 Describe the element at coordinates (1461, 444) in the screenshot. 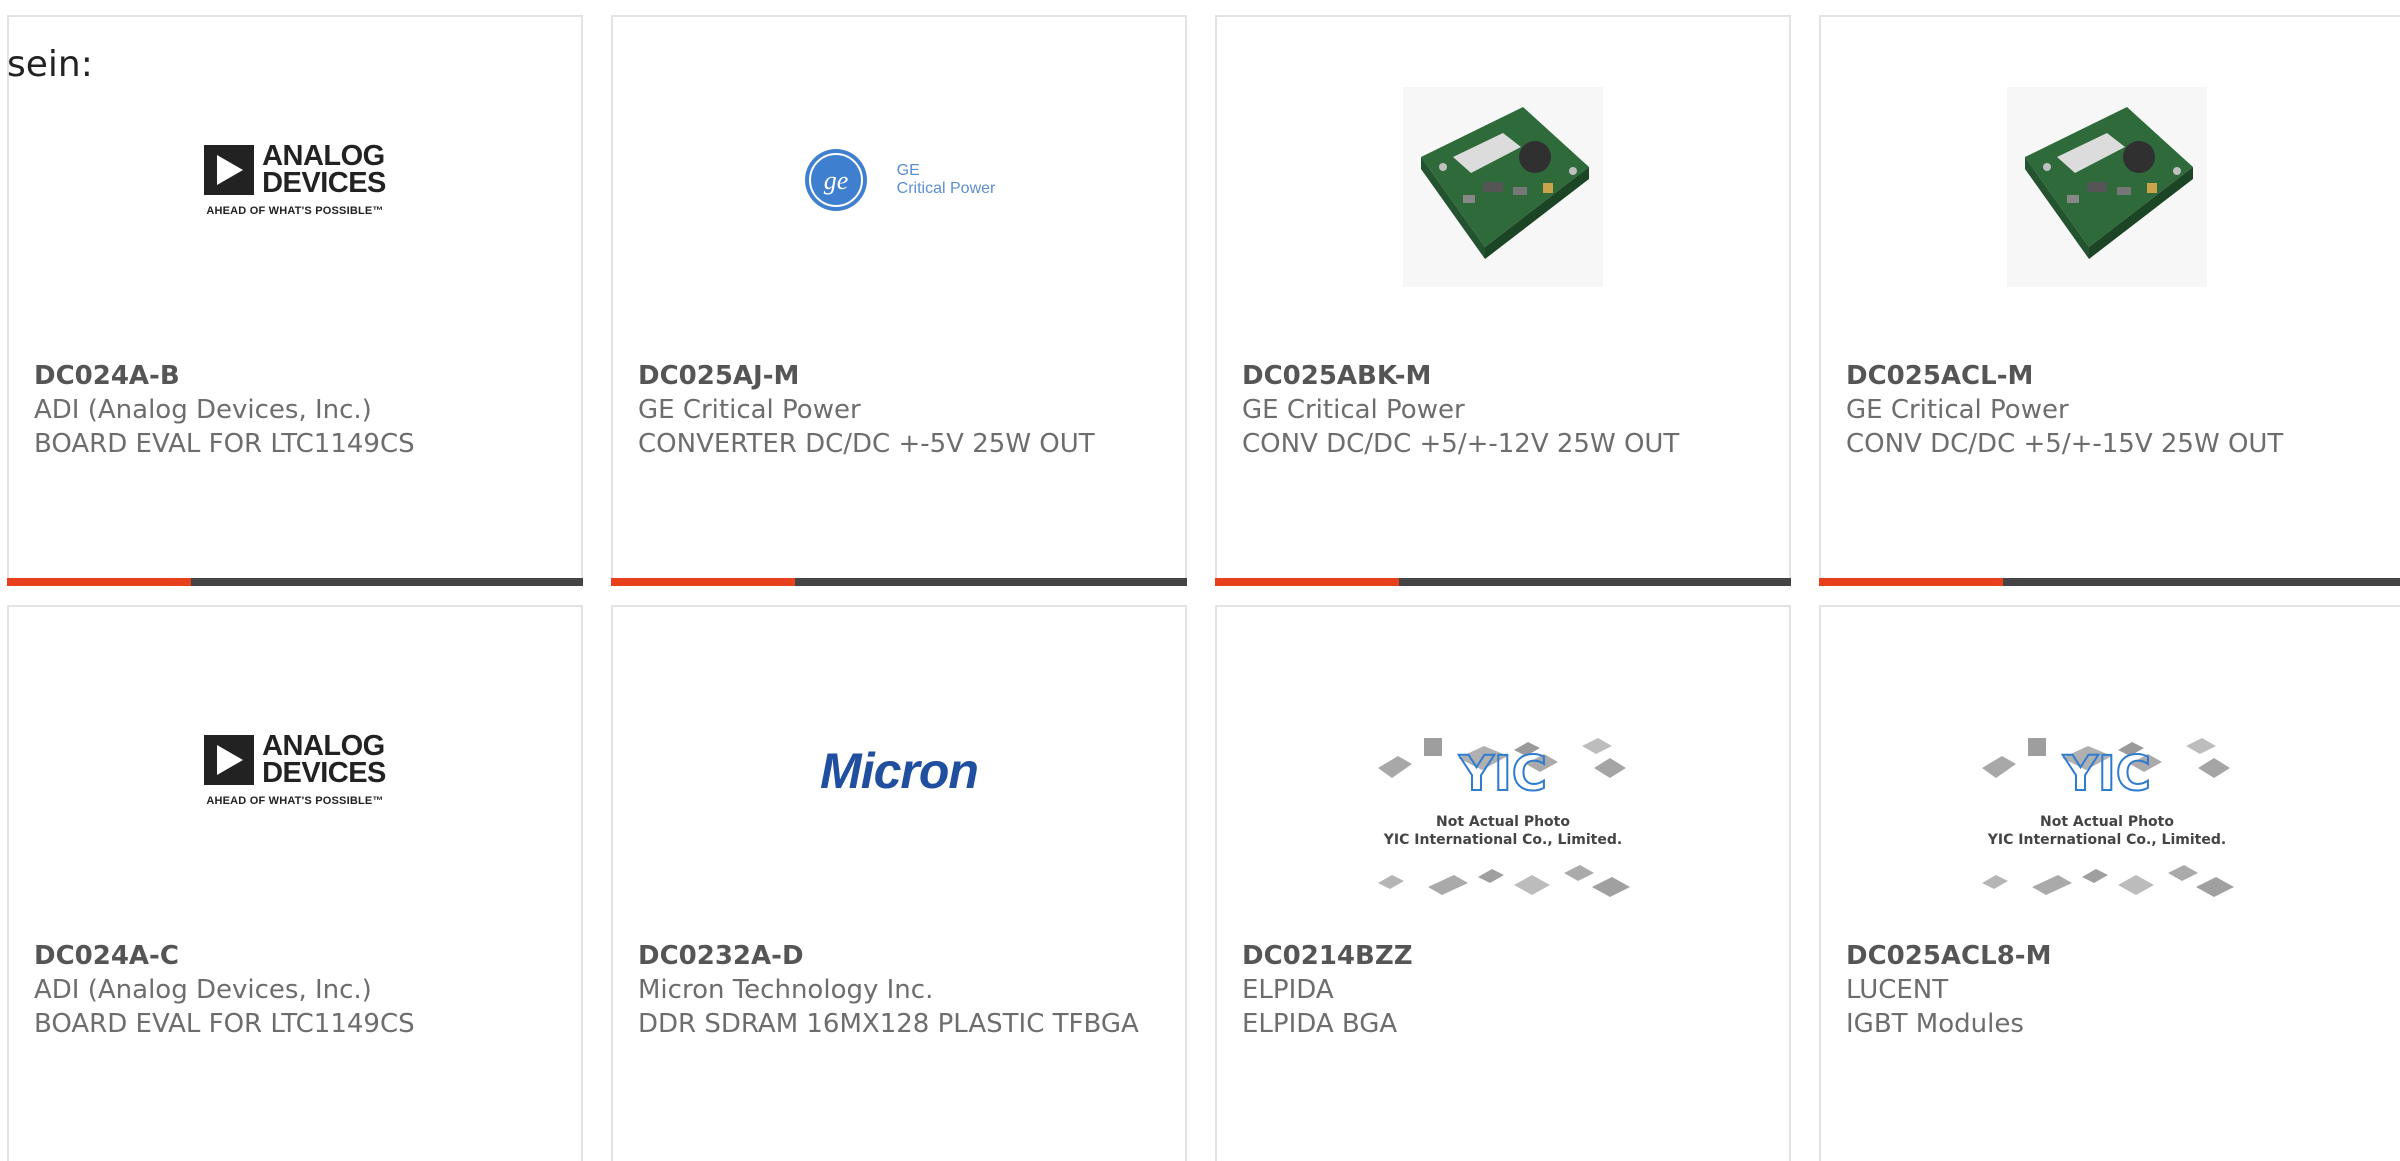

I see `description: CONV DC/DC +5/+-12V 25W OUT` at that location.